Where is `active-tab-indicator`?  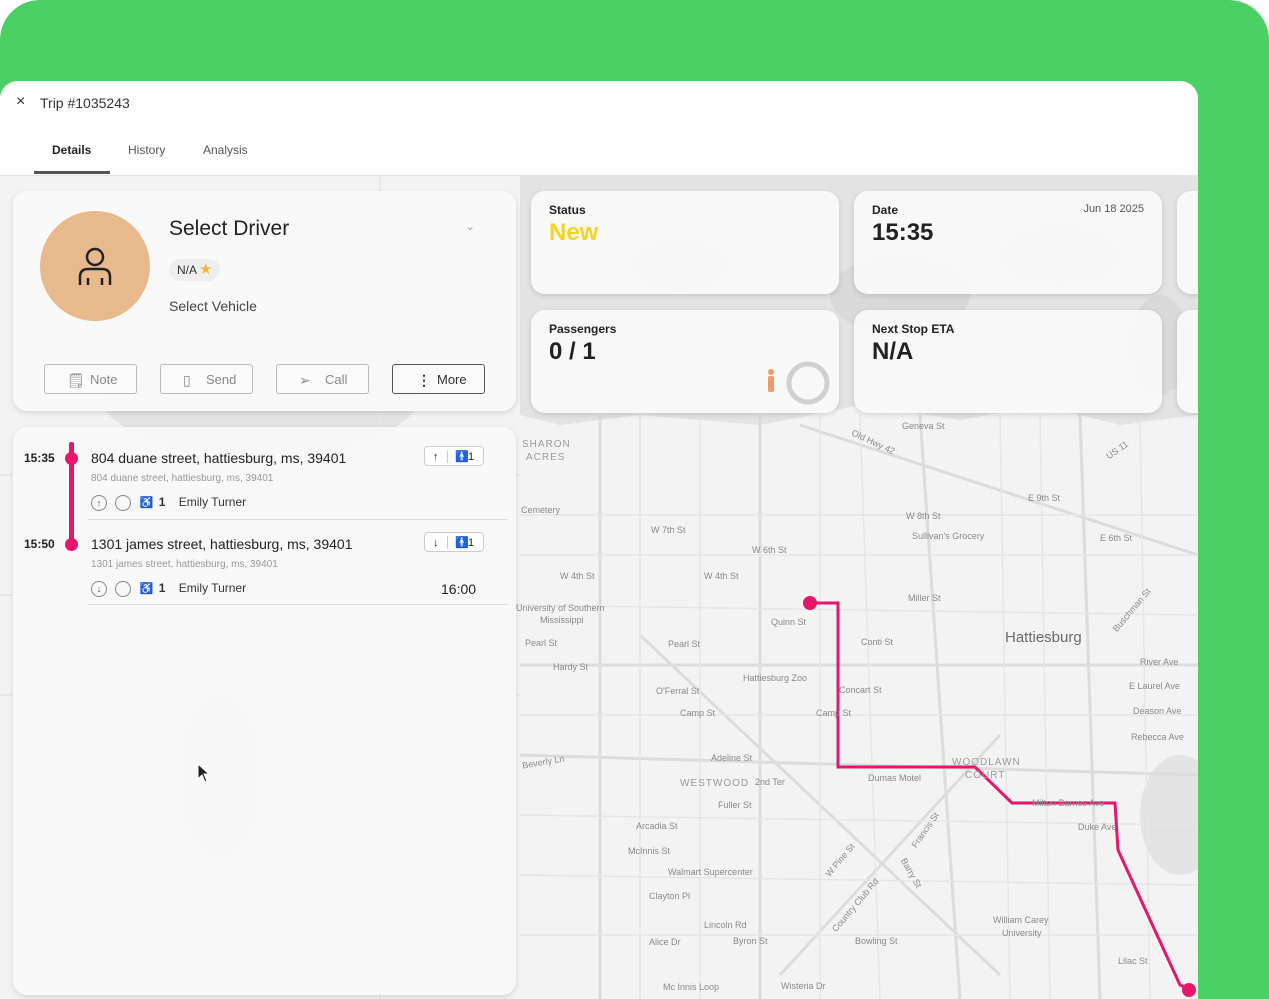 active-tab-indicator is located at coordinates (72, 172).